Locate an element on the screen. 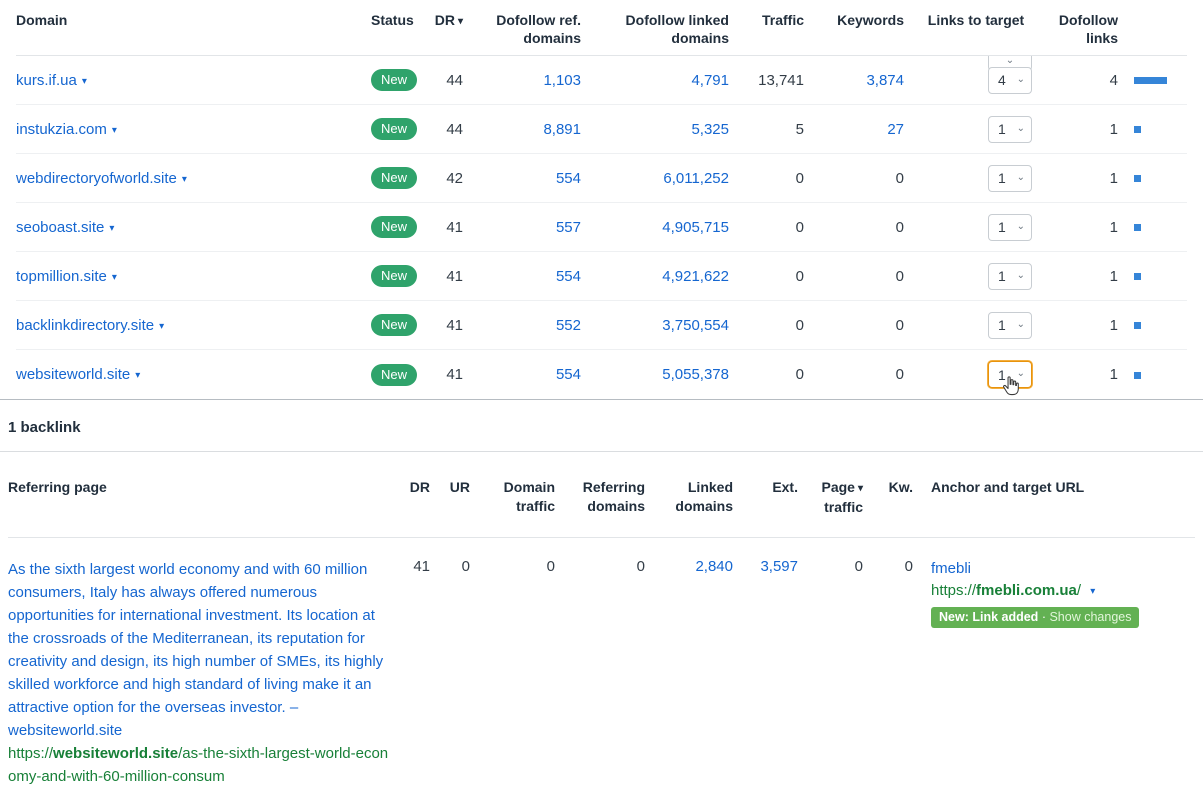 This screenshot has height=803, width=1203. col-keywords: Keywords is located at coordinates (862, 20).